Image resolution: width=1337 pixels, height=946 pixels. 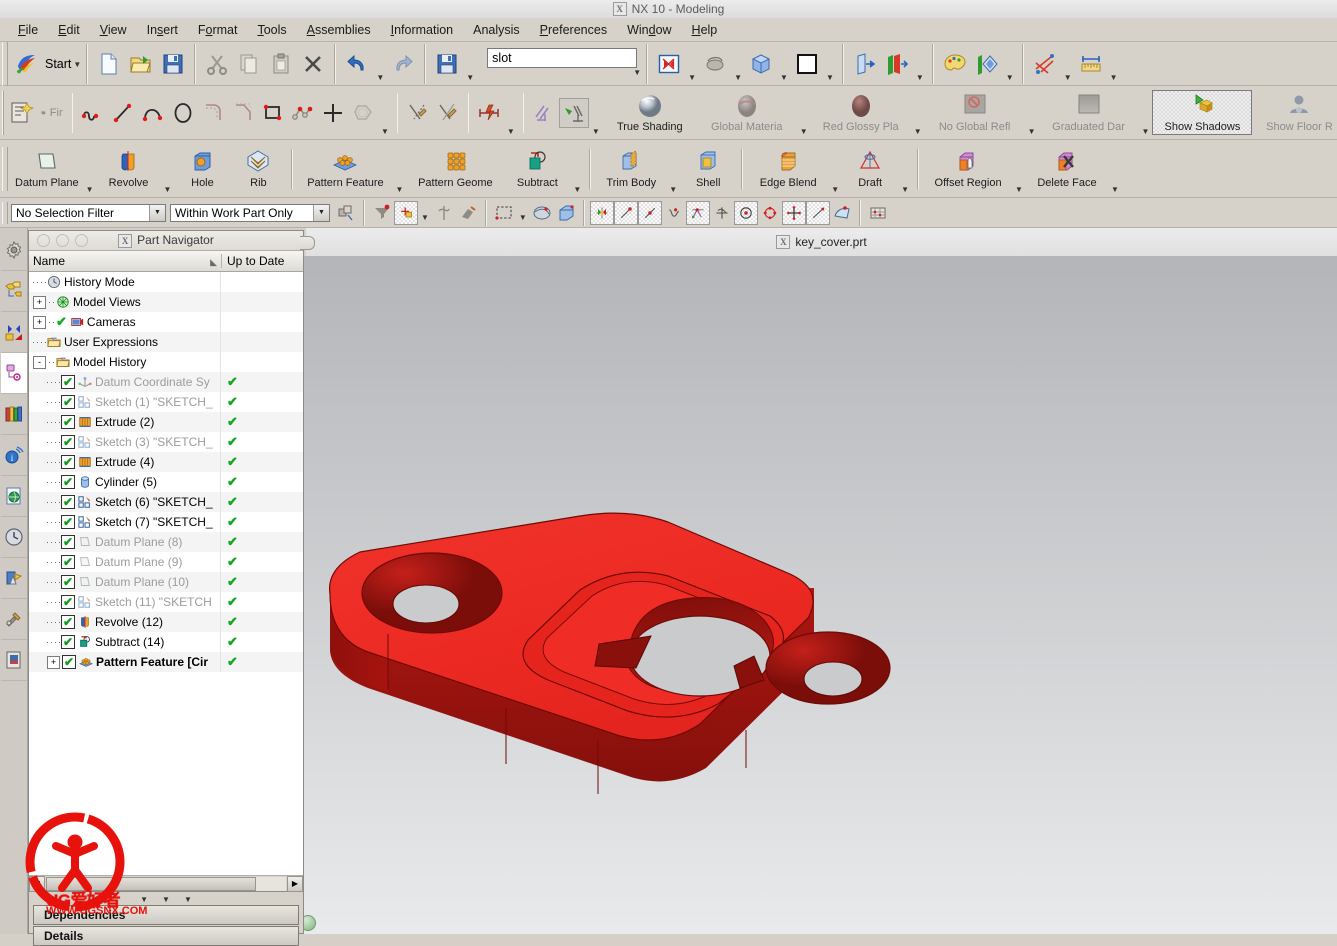 I want to click on column-header-up-to-date: Up to Date, so click(x=262, y=261).